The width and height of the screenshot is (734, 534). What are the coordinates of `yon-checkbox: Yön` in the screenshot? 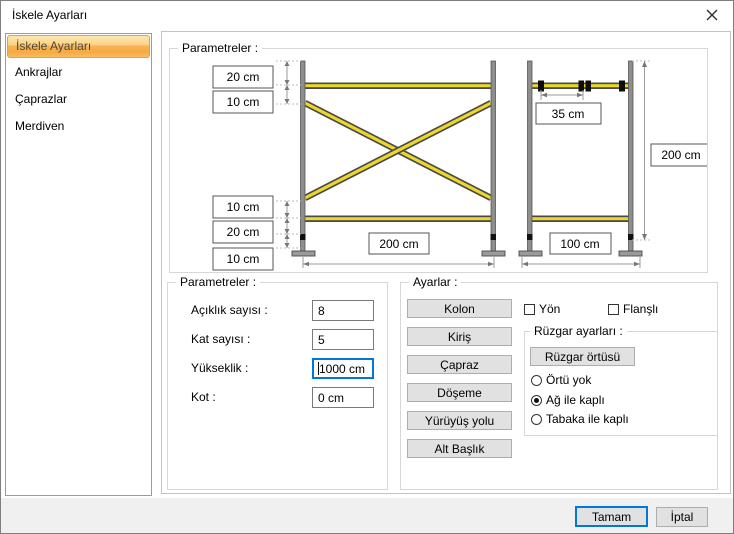 It's located at (542, 309).